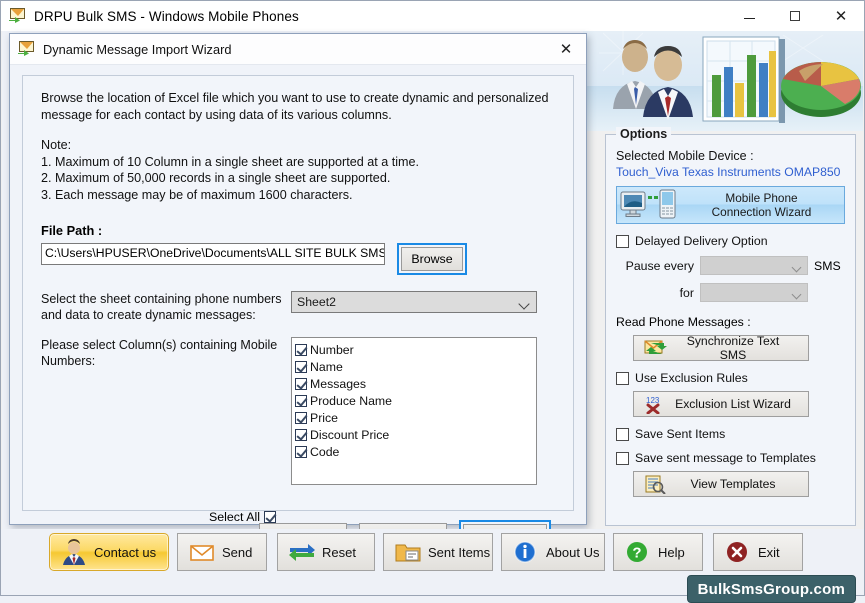  Describe the element at coordinates (683, 322) in the screenshot. I see `read-phone-messages-label: Read Phone Messages :` at that location.